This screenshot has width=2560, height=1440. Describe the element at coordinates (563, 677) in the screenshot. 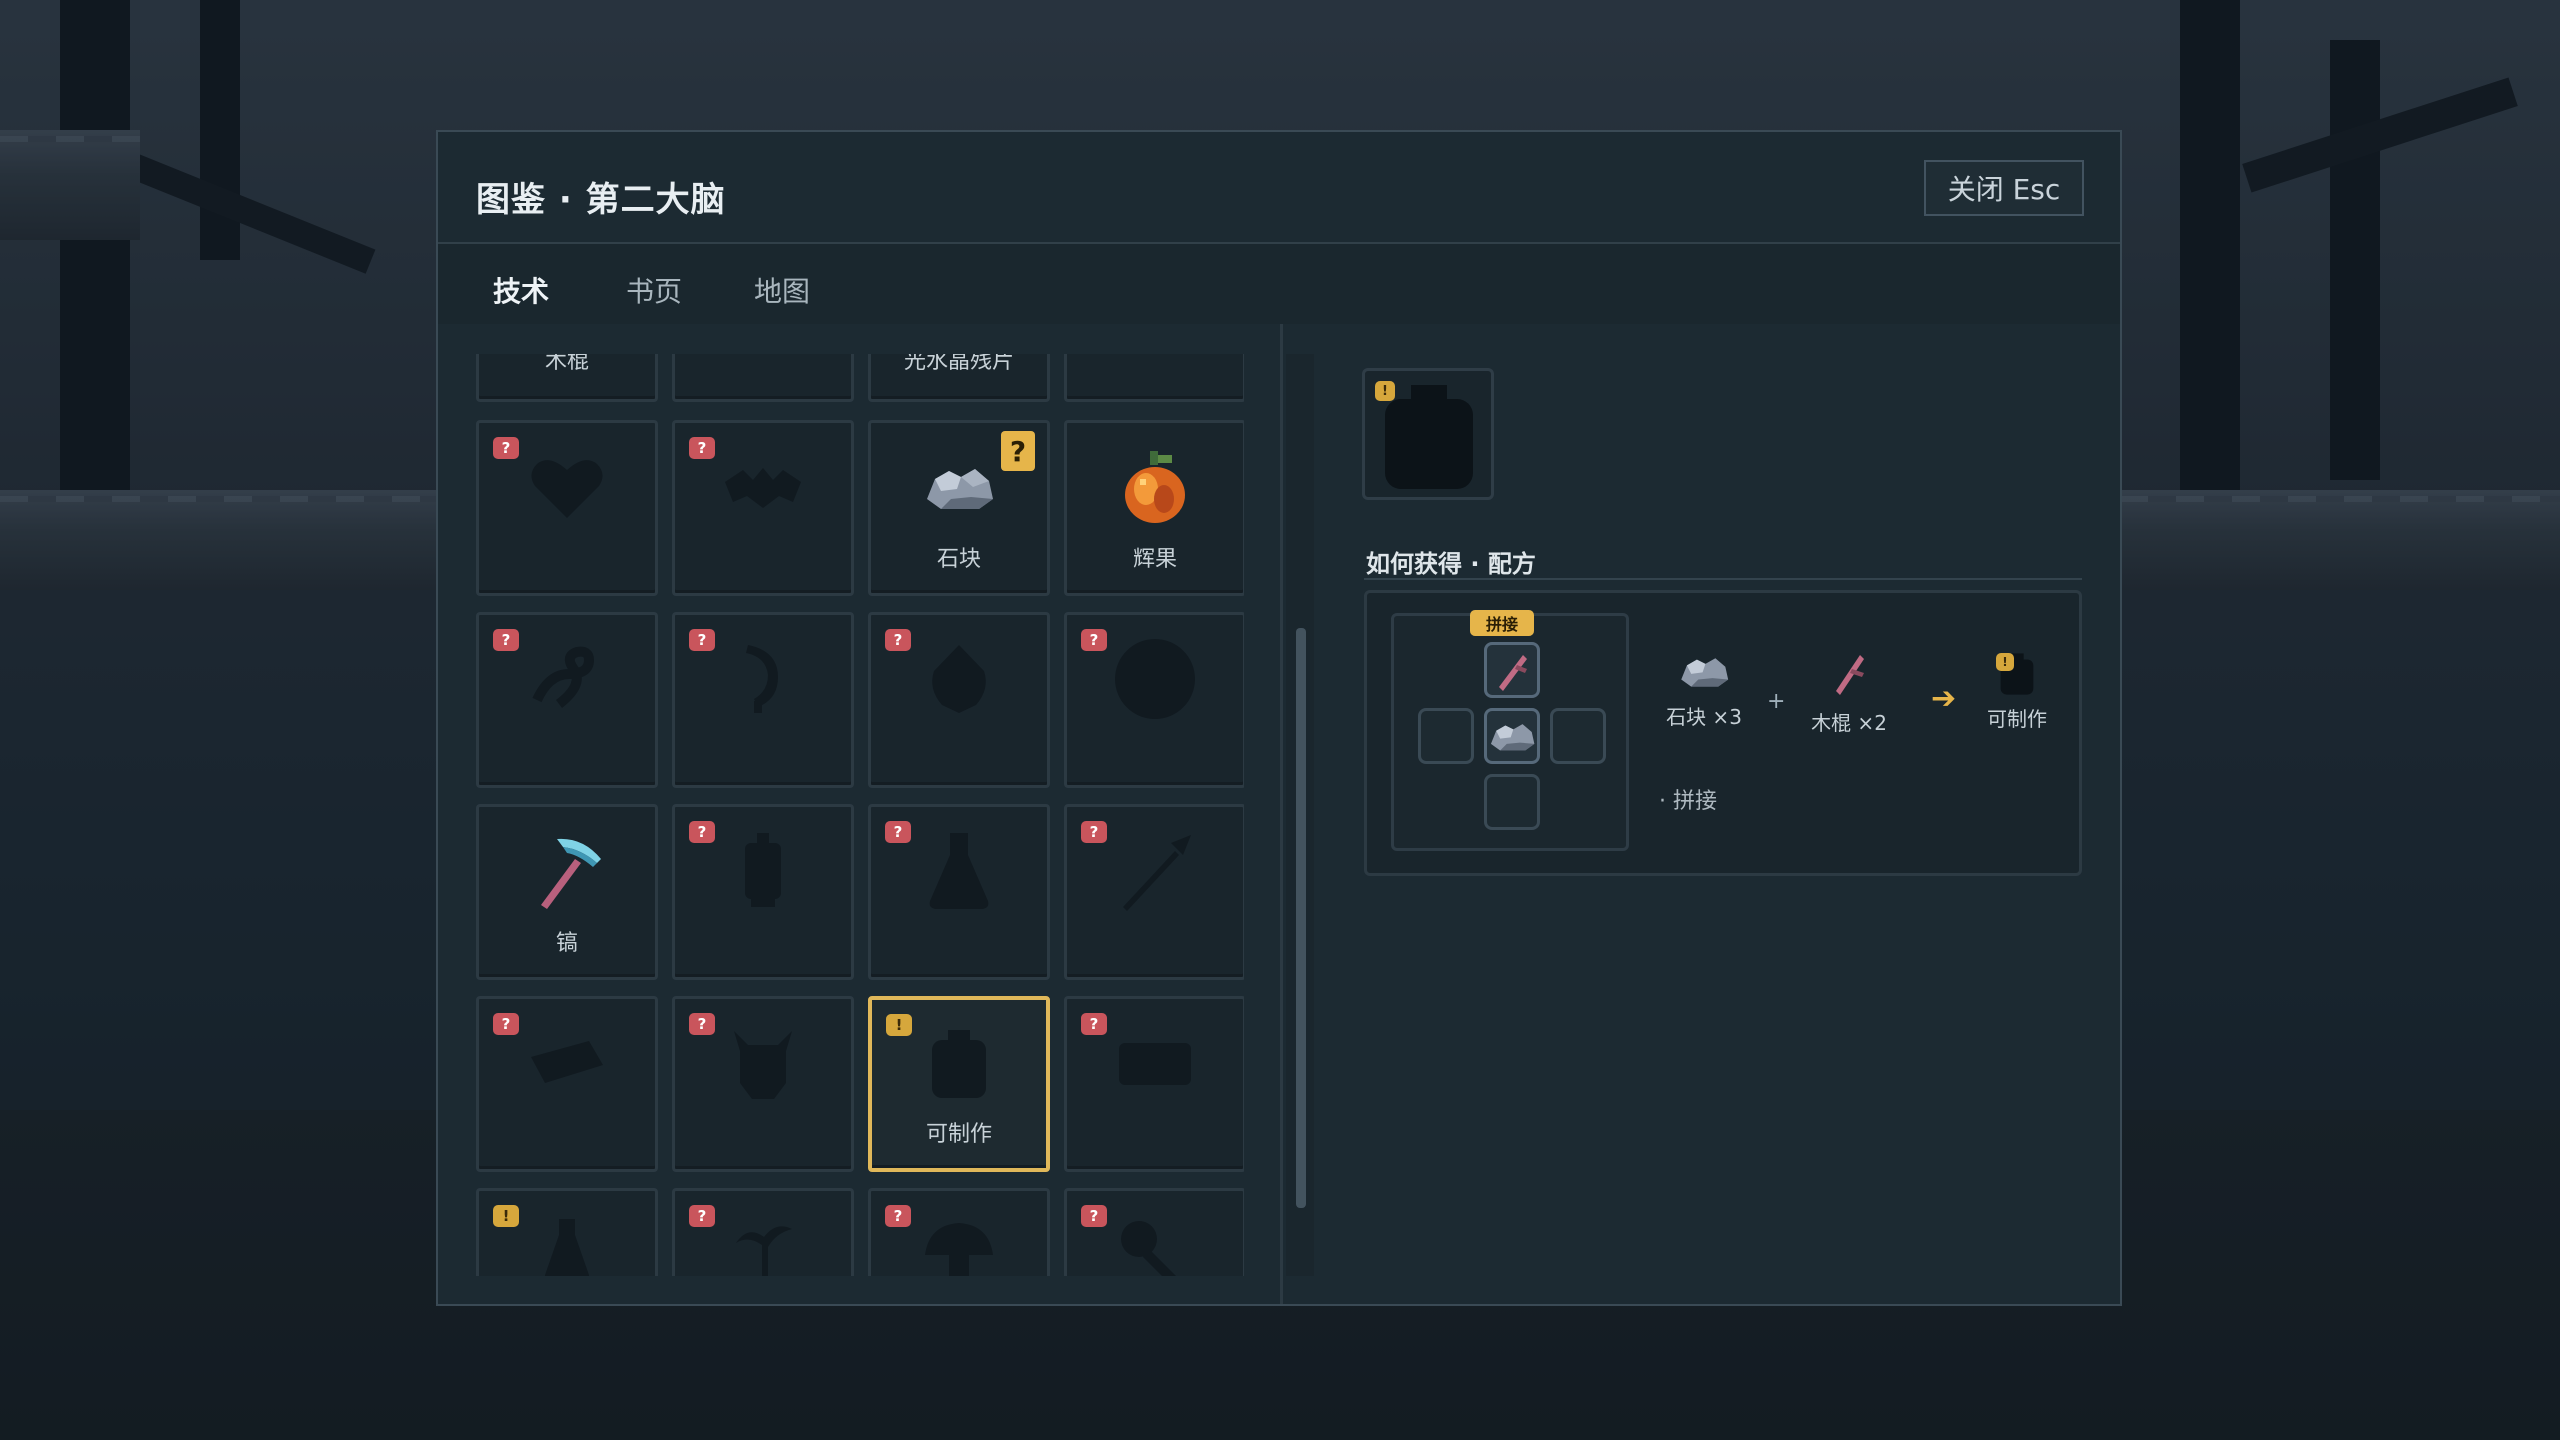

I see `rope-silhouette-icon` at that location.